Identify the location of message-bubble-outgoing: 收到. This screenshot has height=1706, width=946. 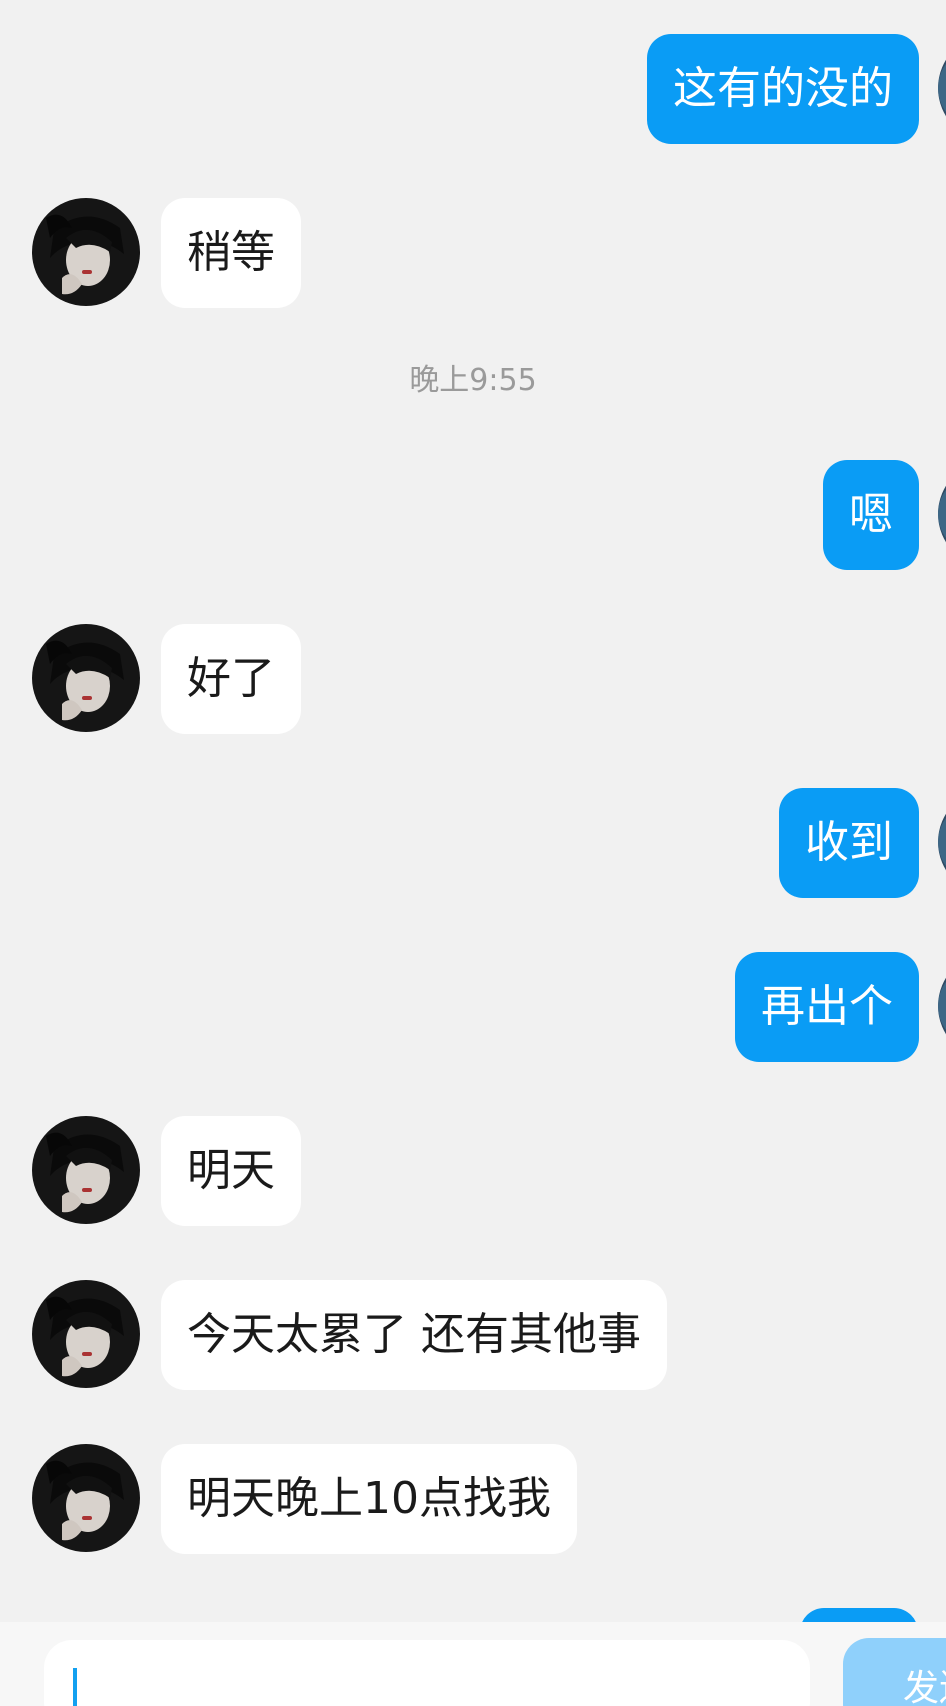
(849, 843).